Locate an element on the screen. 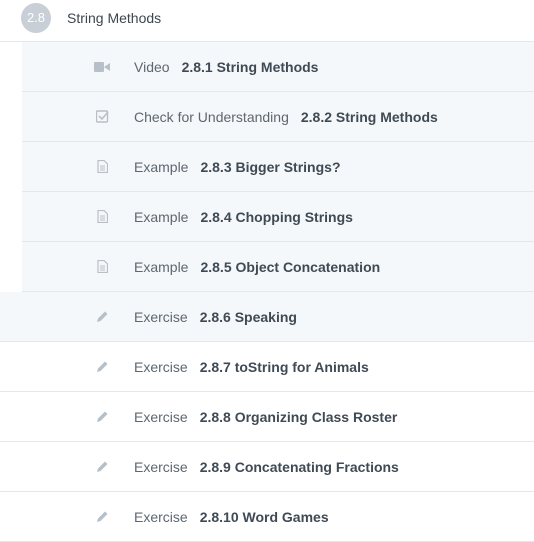 This screenshot has width=534, height=542. list-item: Video 2.8.1 String Methods is located at coordinates (278, 67).